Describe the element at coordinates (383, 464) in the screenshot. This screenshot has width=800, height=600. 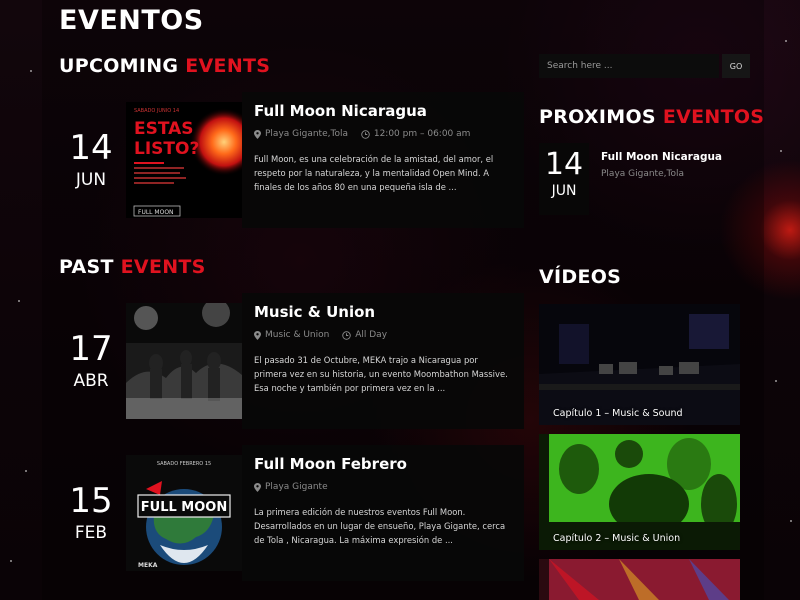
I see `event-name: Full Moon Febrero` at that location.